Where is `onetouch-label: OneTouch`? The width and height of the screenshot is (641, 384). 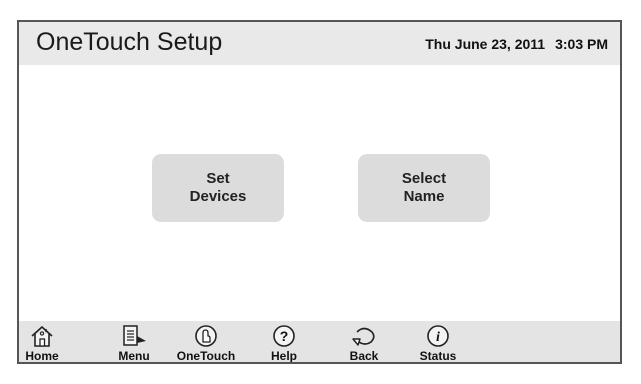
onetouch-label: OneTouch is located at coordinates (206, 356).